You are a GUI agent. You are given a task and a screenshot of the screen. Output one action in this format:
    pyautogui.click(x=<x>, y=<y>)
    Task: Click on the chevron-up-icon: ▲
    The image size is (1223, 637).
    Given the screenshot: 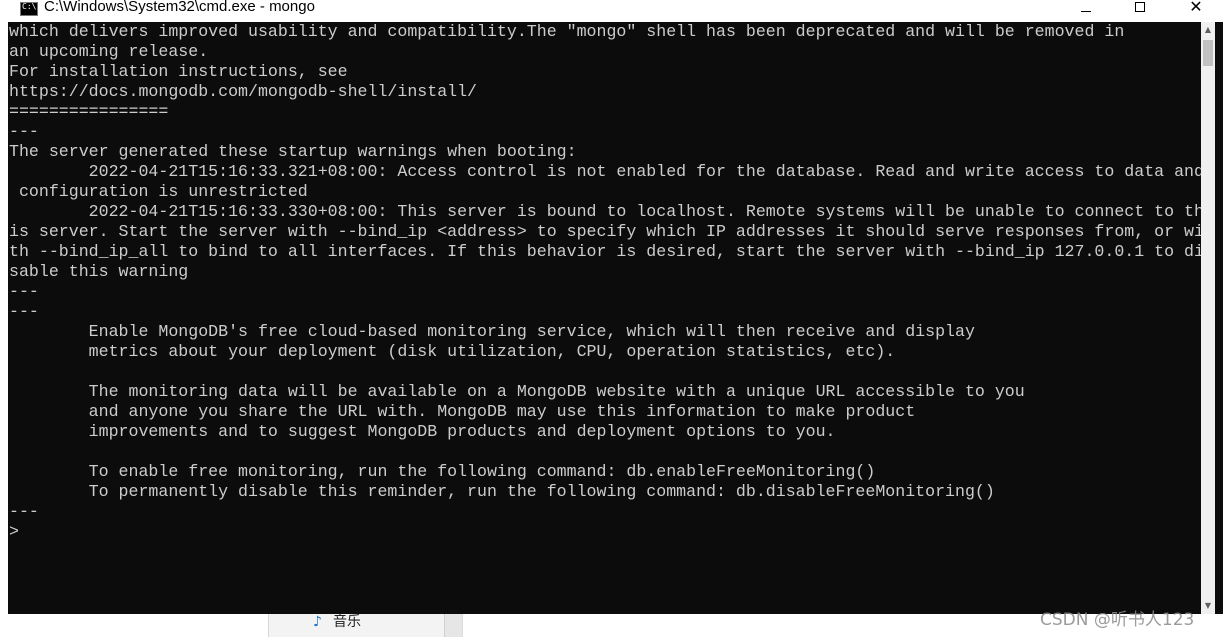 What is the action you would take?
    pyautogui.click(x=1208, y=29)
    